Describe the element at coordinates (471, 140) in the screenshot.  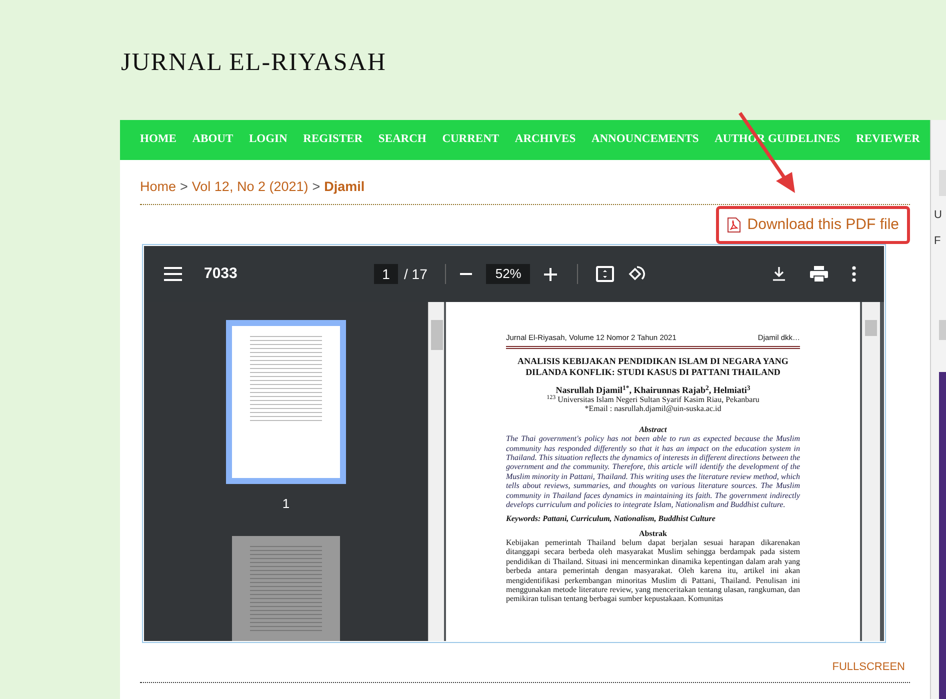
I see `nav-link: CURRENT` at that location.